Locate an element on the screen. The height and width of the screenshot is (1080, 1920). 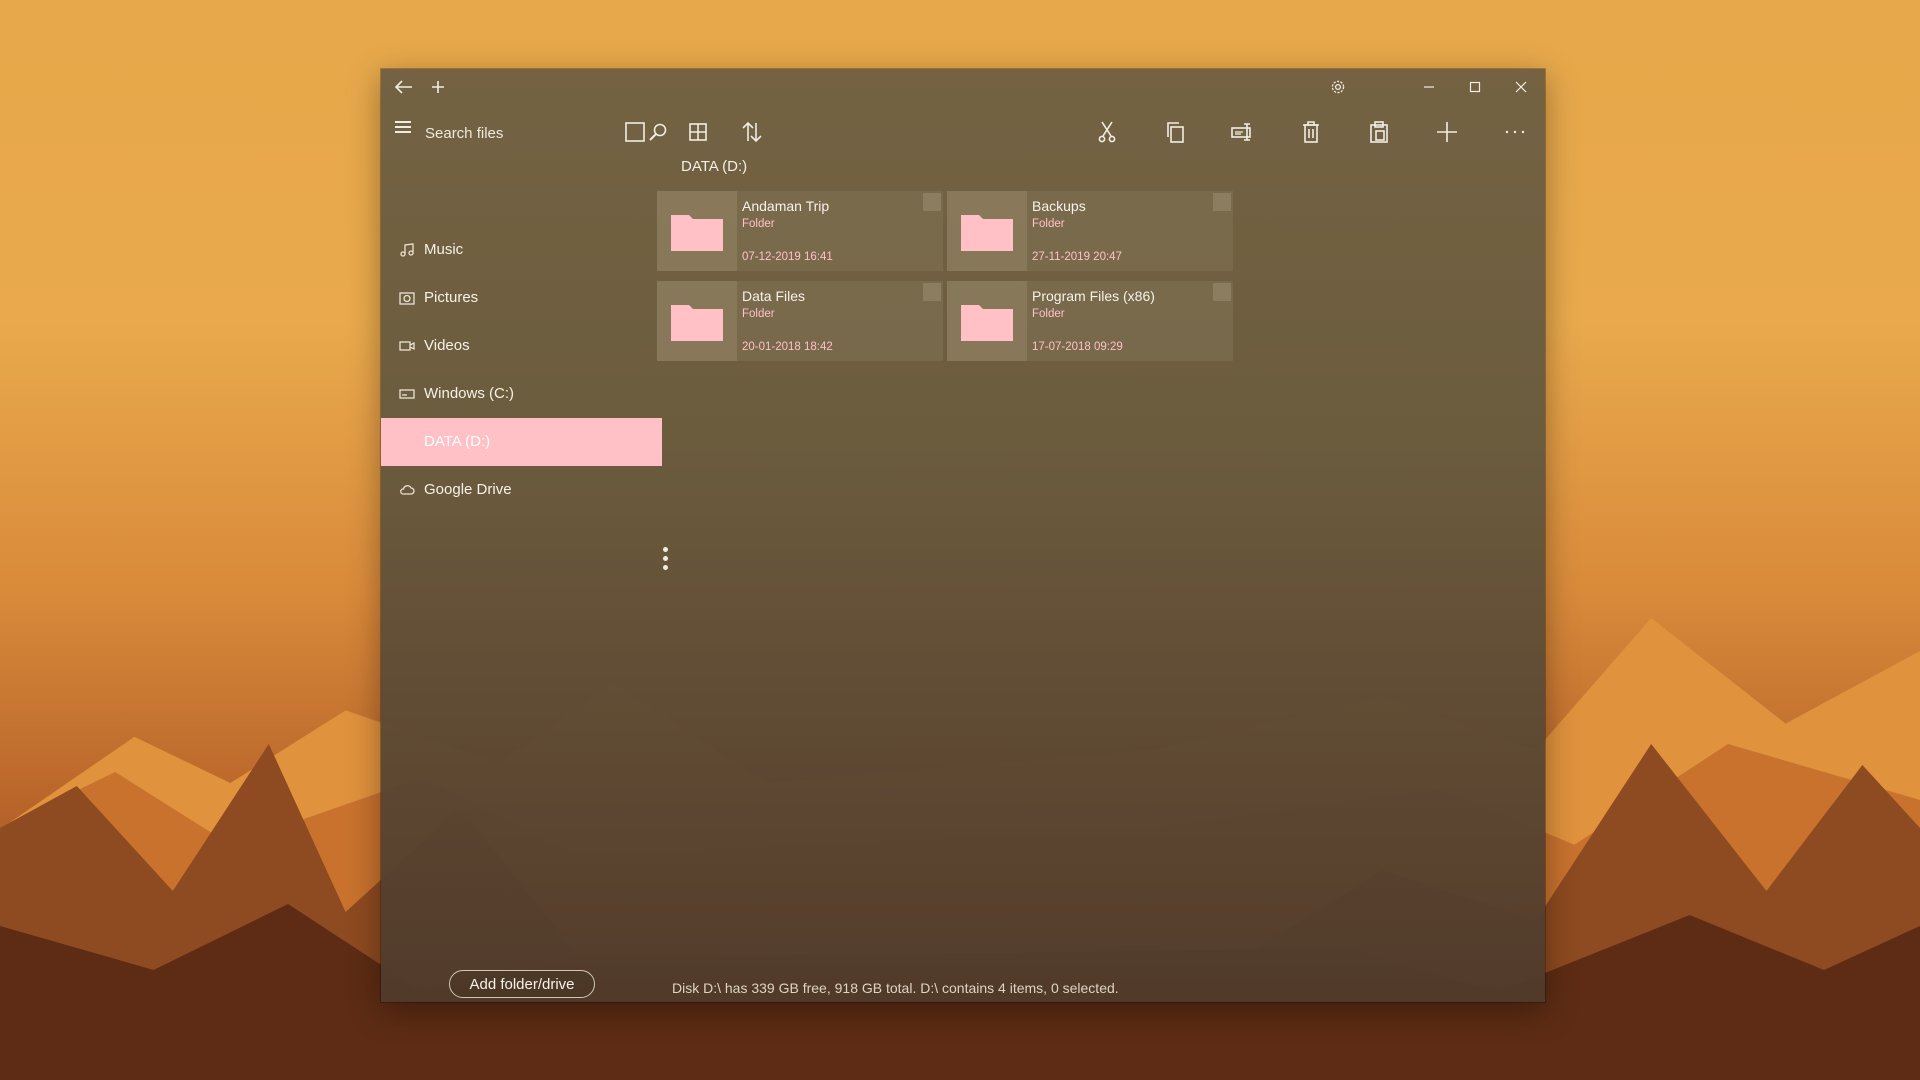
item-name: Andaman Trip is located at coordinates (786, 206).